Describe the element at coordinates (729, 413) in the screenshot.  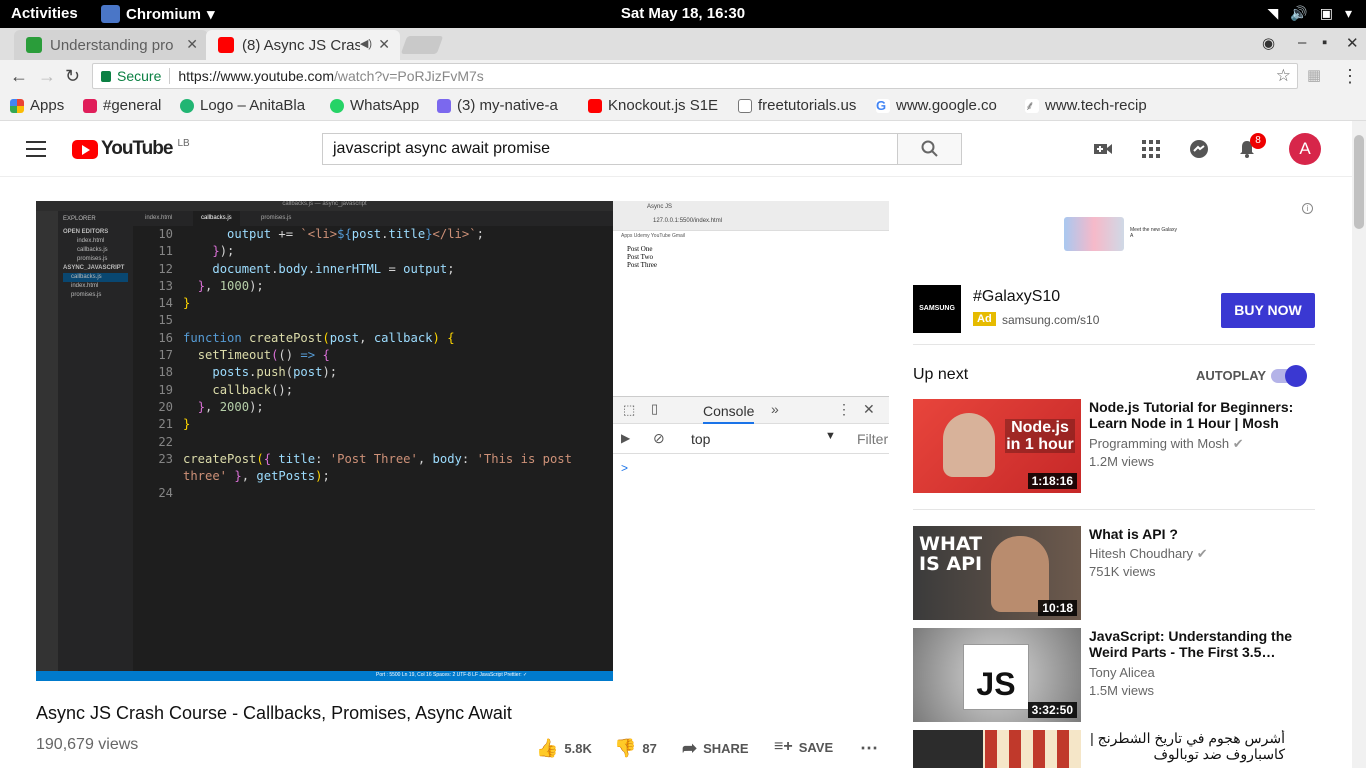
I see `devtools-tab-console: Console` at that location.